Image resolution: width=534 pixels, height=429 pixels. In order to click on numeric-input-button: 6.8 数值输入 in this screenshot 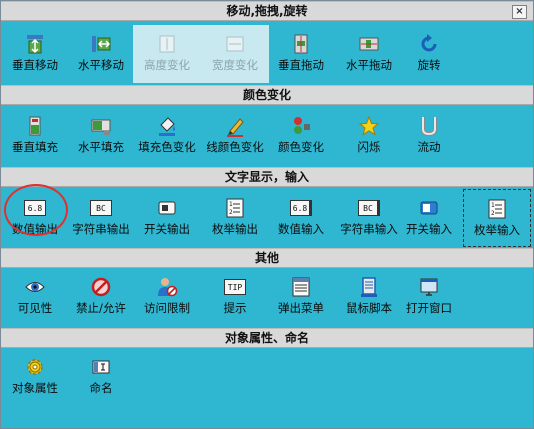, I will do `click(301, 218)`.